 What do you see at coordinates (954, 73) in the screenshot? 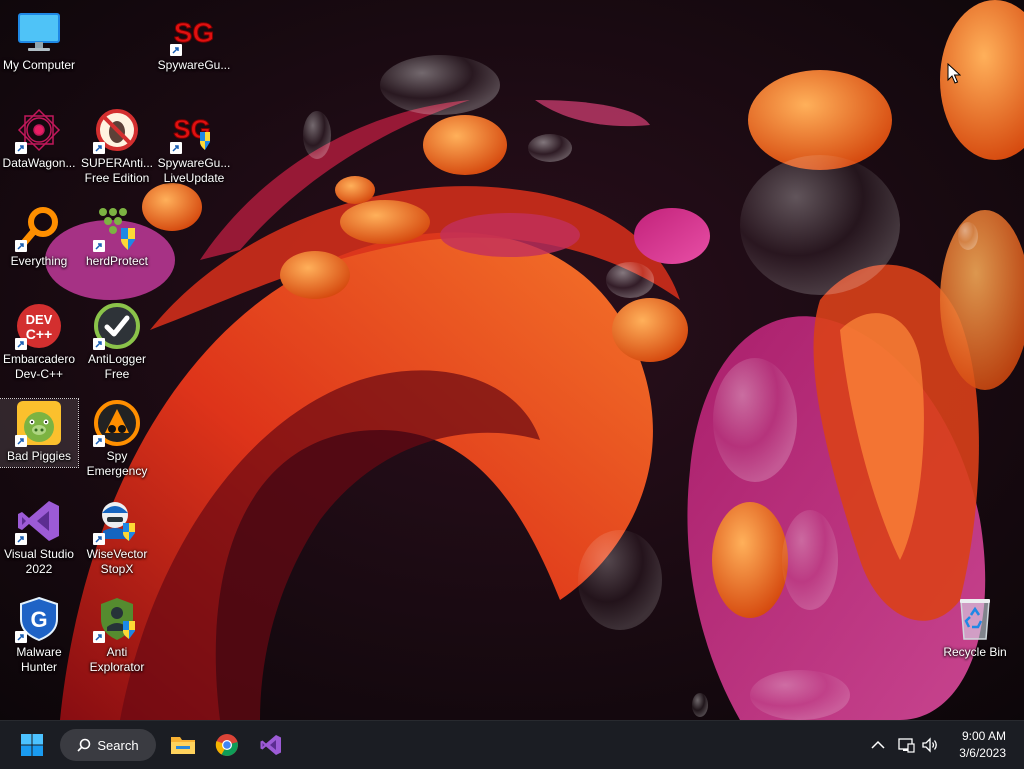
I see `mouse-cursor-icon` at bounding box center [954, 73].